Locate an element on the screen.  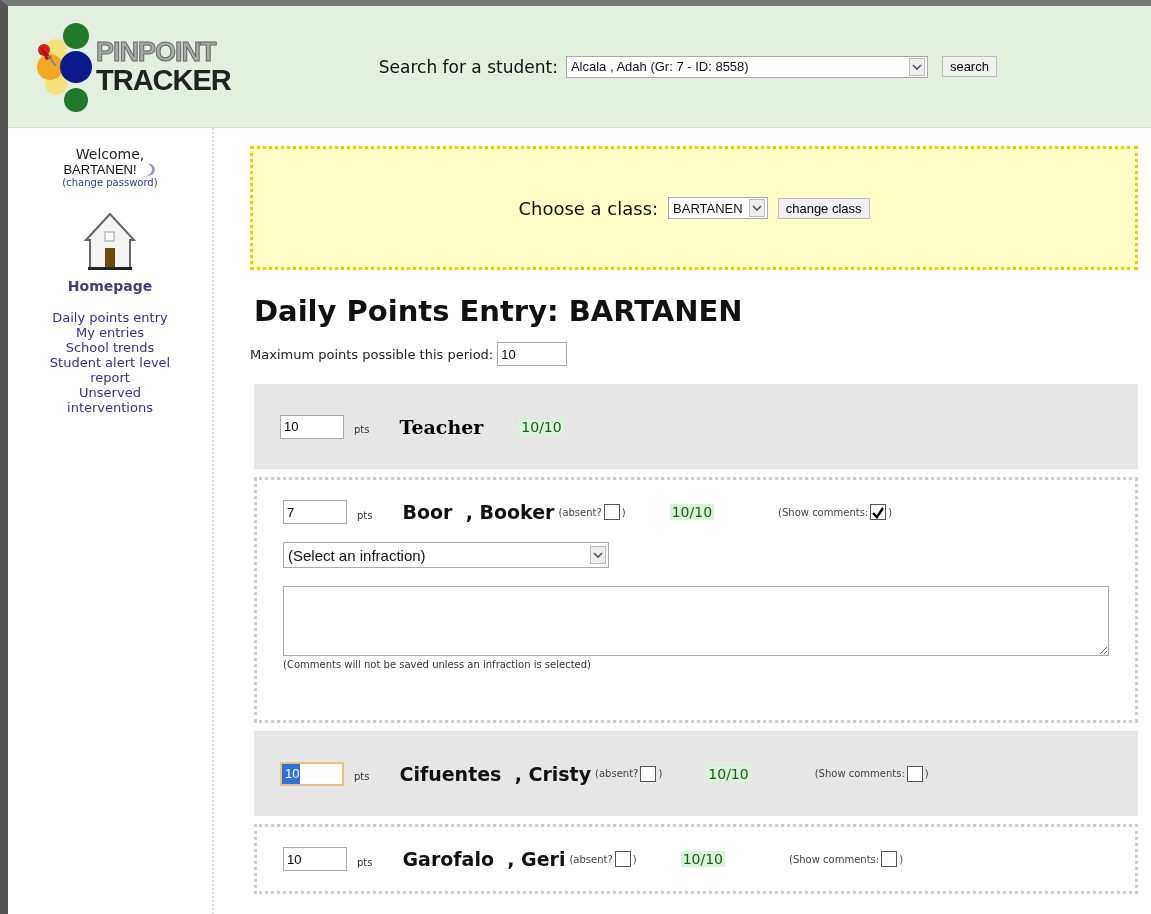
search-label: Search for a student: is located at coordinates (468, 66).